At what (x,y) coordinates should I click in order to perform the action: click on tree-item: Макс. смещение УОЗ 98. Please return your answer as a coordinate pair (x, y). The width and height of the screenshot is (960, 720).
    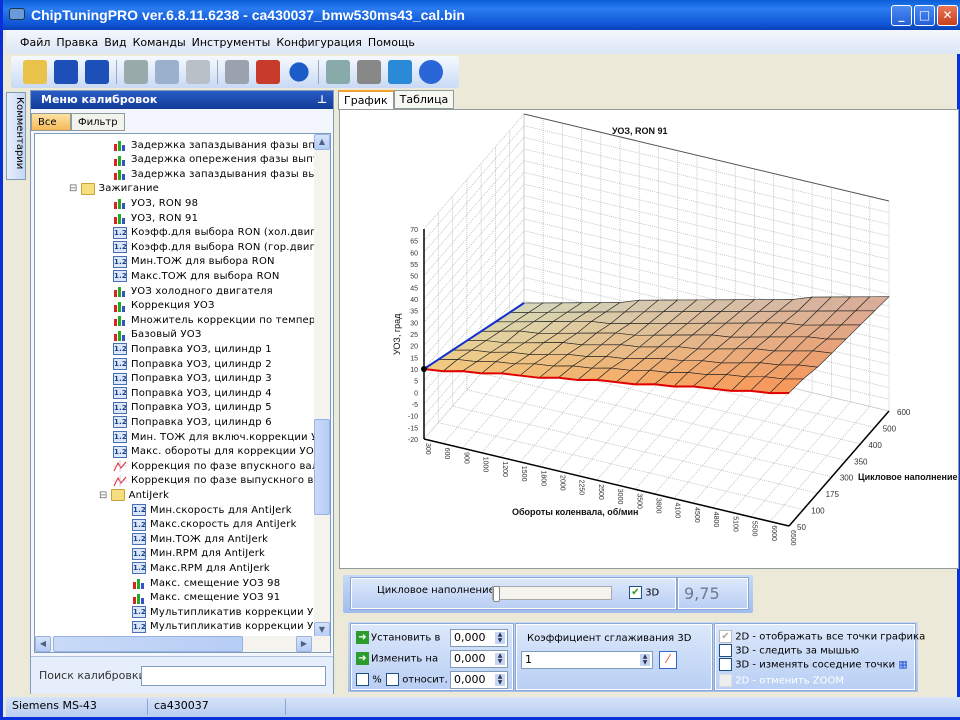
    Looking at the image, I should click on (206, 583).